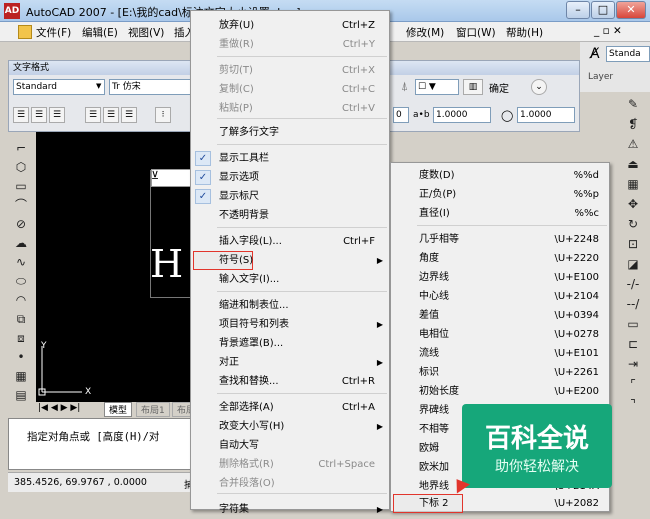 The width and height of the screenshot is (650, 519). What do you see at coordinates (633, 164) in the screenshot?
I see `offset-tool-icon: ⏏` at bounding box center [633, 164].